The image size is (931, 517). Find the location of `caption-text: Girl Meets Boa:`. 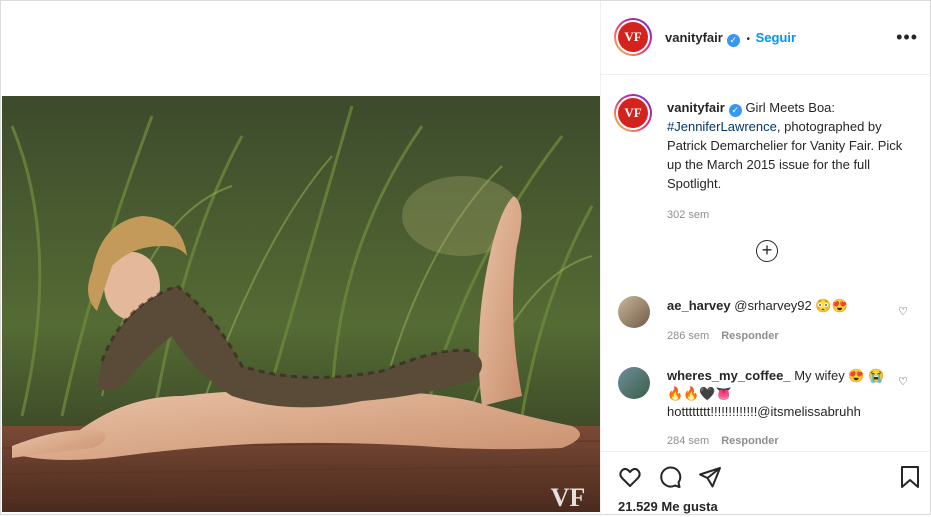

caption-text: Girl Meets Boa: is located at coordinates (790, 107).